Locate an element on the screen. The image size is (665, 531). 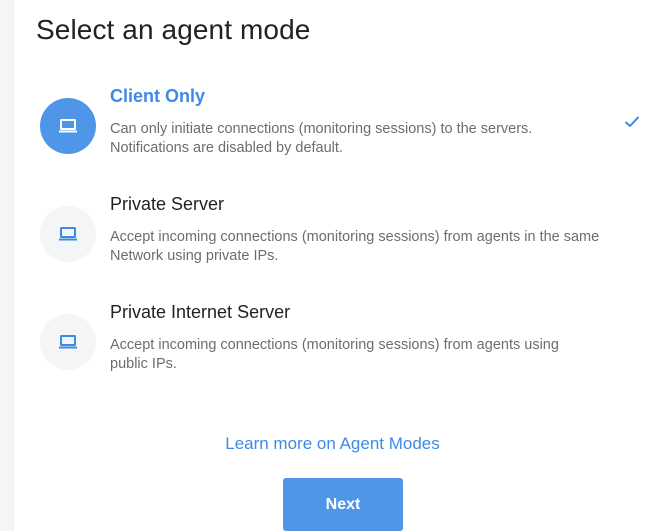
page-title: Select an agent mode is located at coordinates (173, 29).